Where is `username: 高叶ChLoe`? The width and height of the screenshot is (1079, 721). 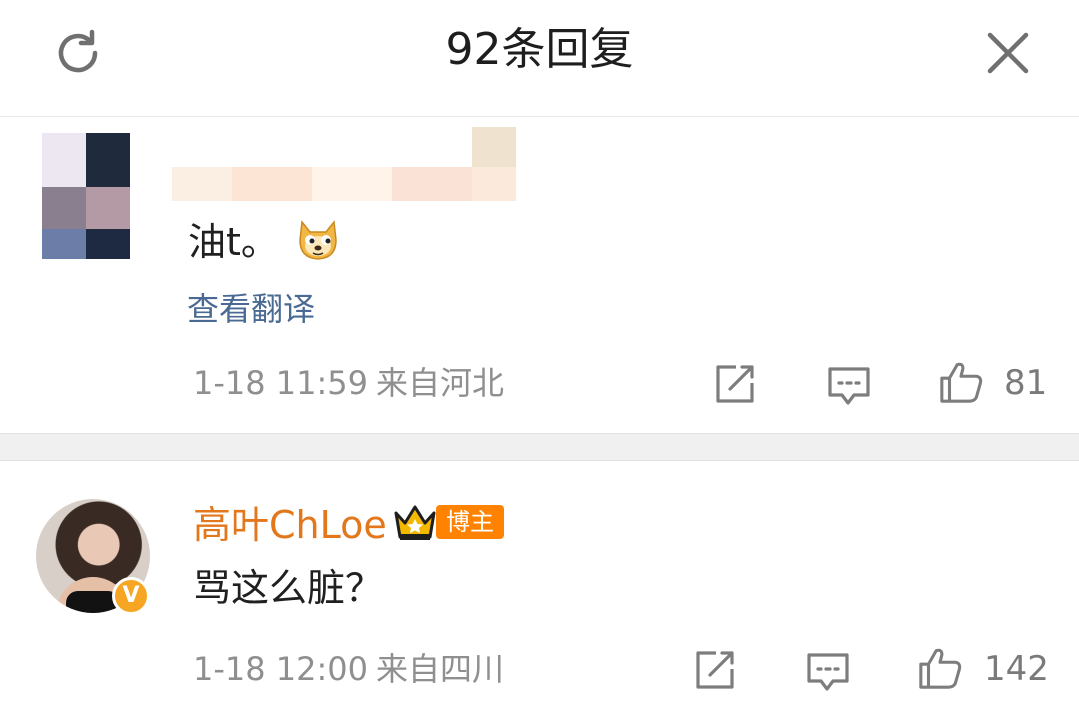
username: 高叶ChLoe is located at coordinates (290, 525).